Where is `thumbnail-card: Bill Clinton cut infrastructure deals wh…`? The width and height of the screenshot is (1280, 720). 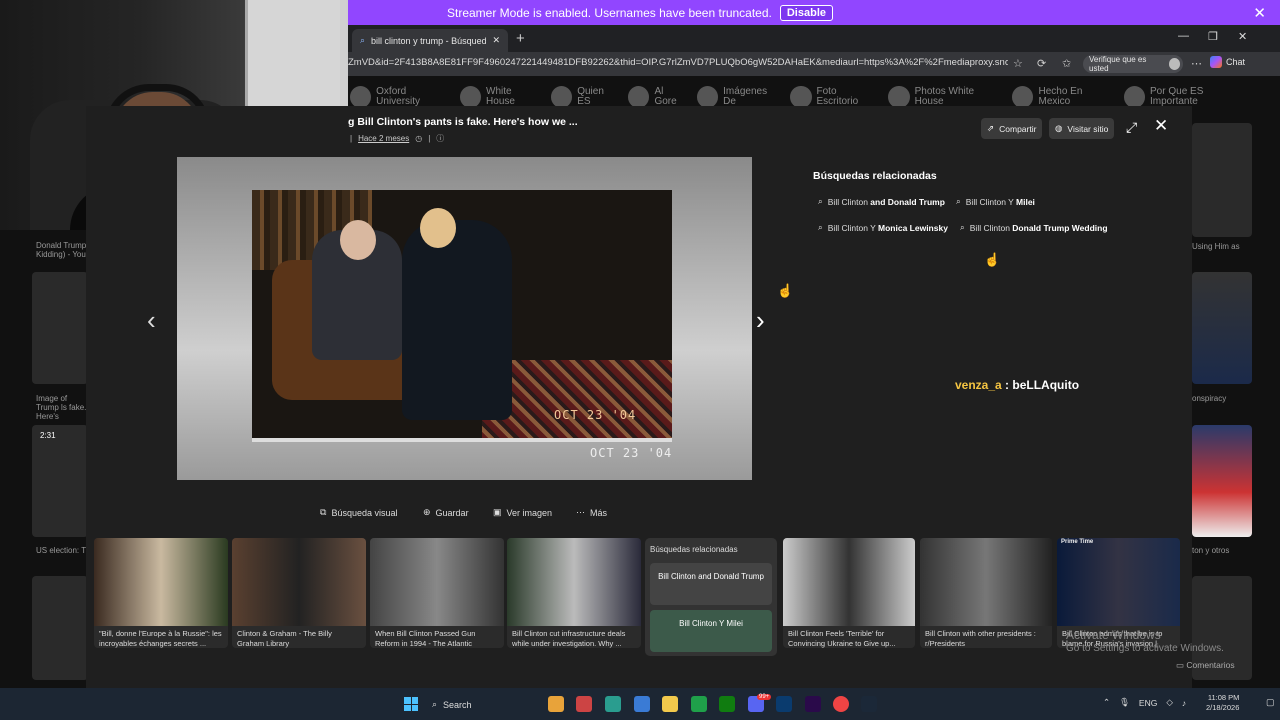 thumbnail-card: Bill Clinton cut infrastructure deals wh… is located at coordinates (574, 593).